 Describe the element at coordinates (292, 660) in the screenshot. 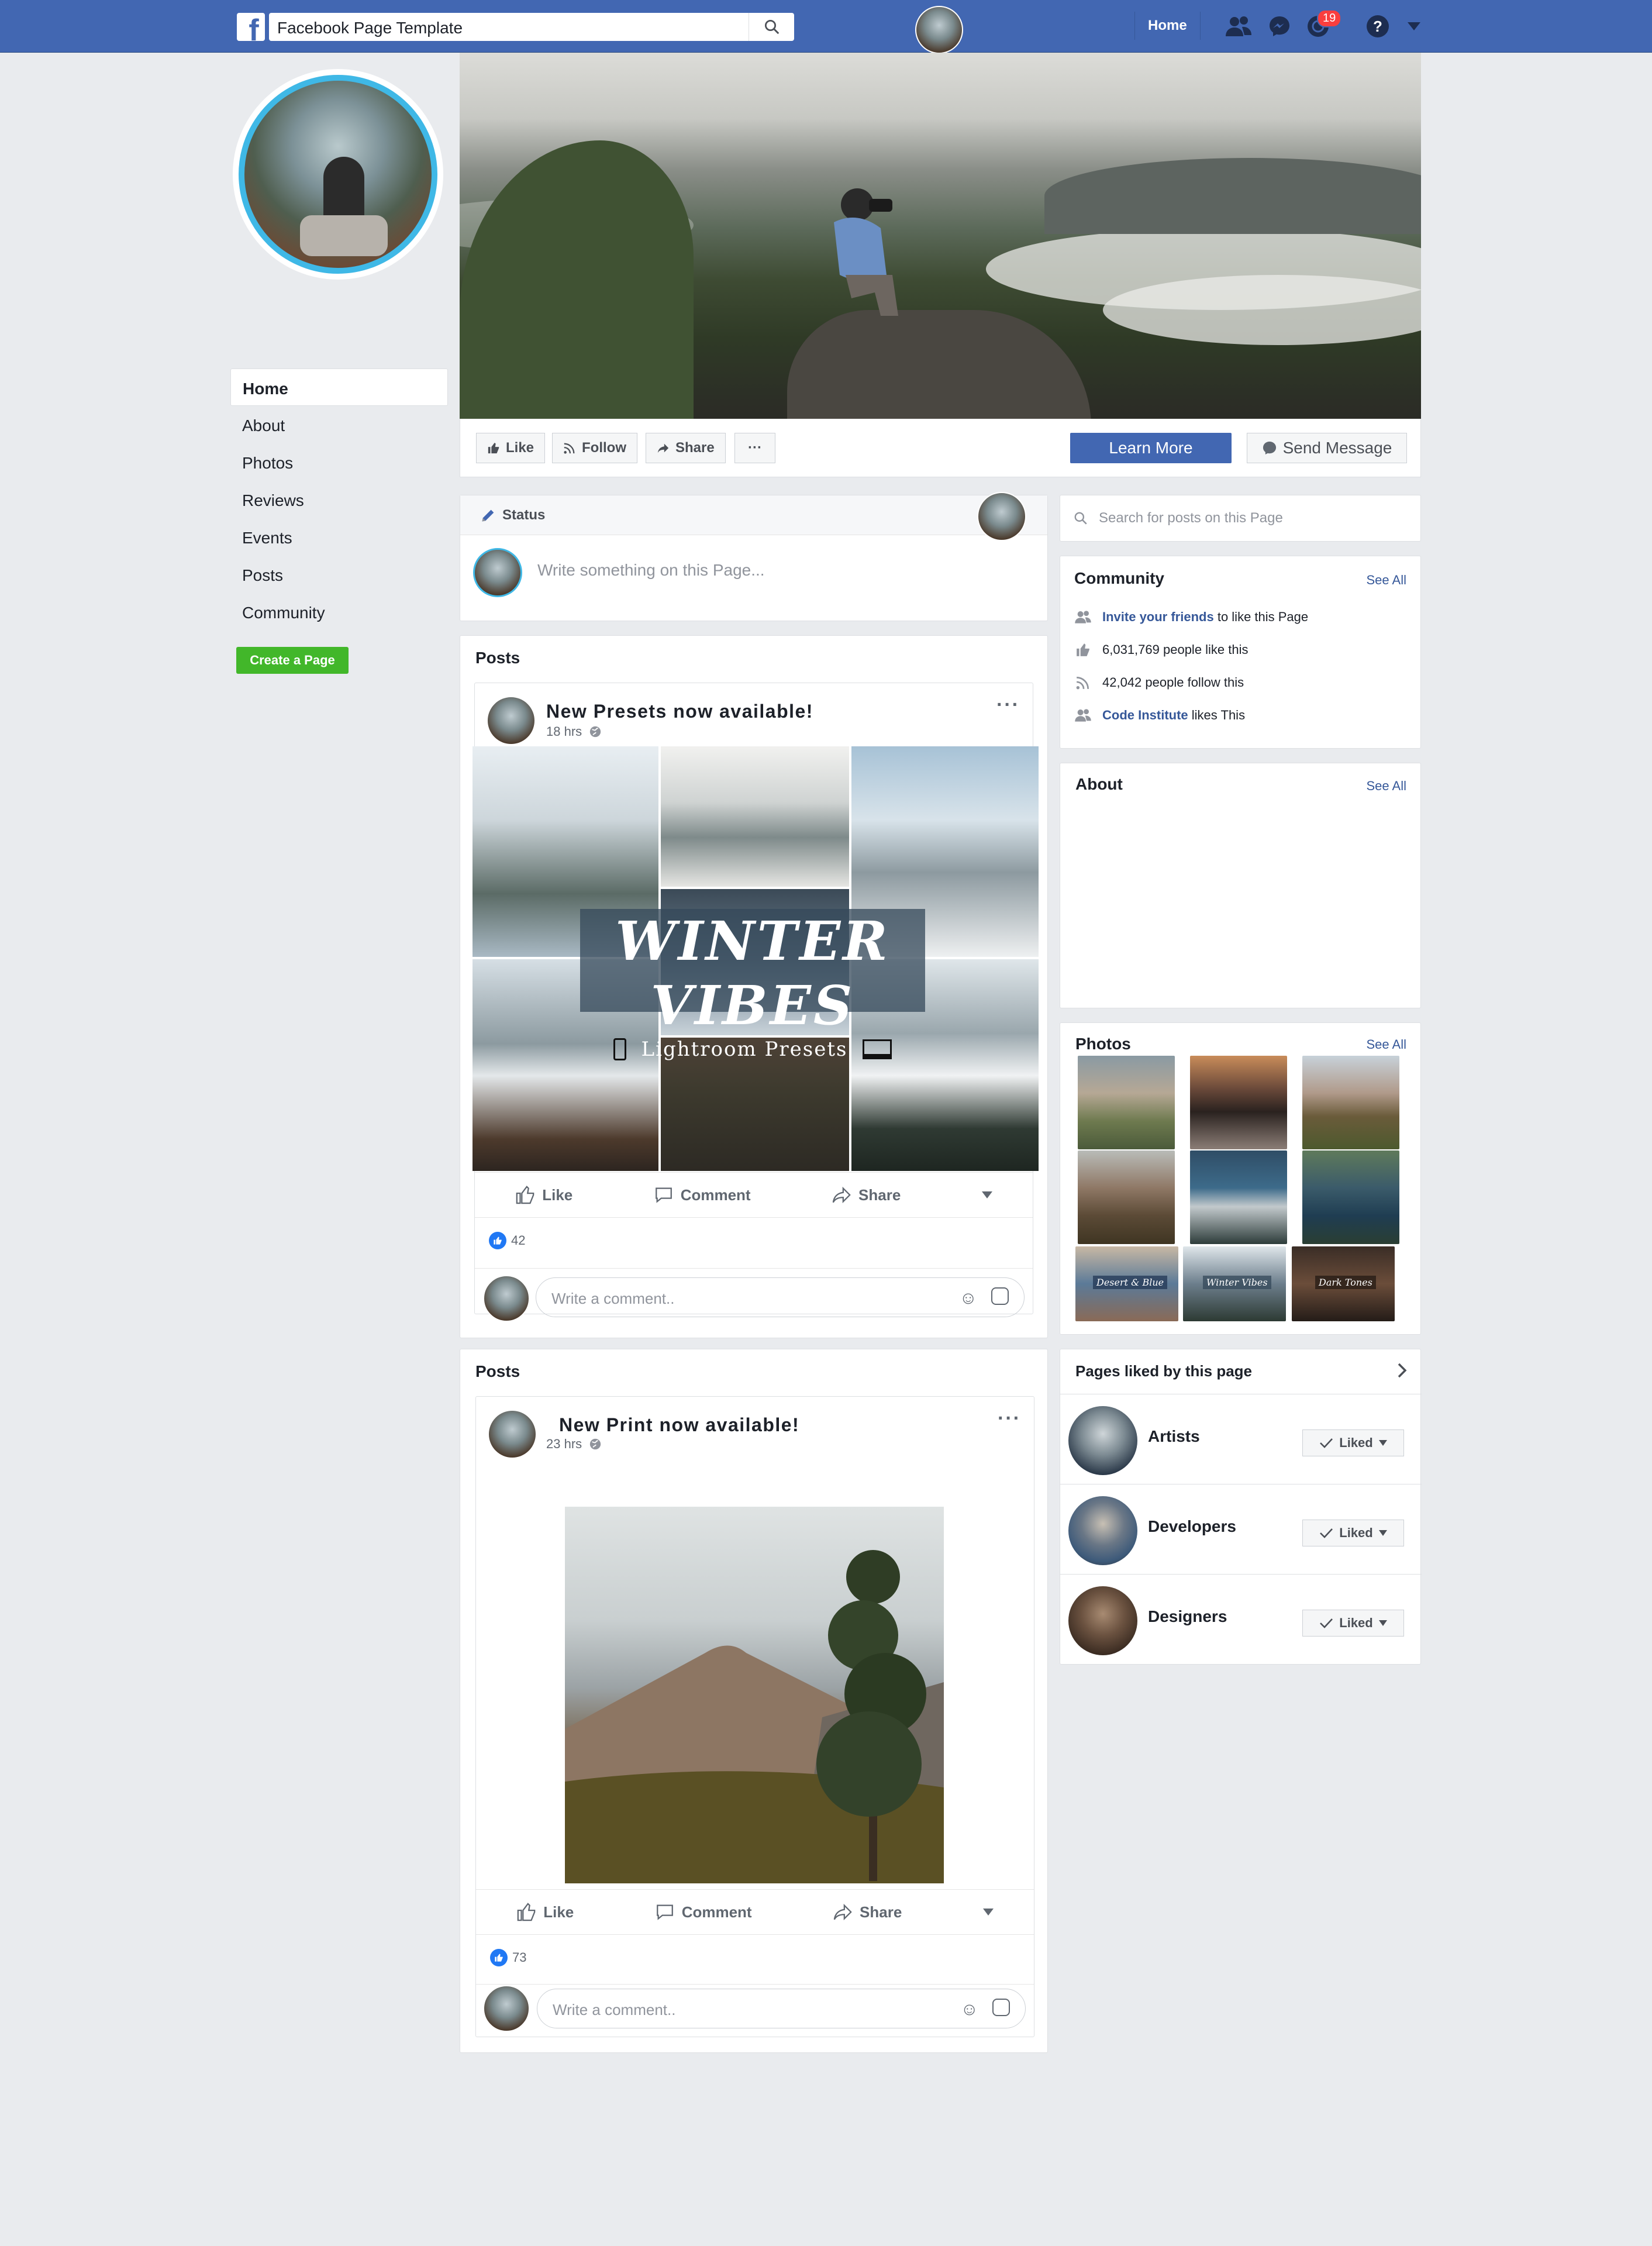

I see `create-page-button: Create a Page` at that location.